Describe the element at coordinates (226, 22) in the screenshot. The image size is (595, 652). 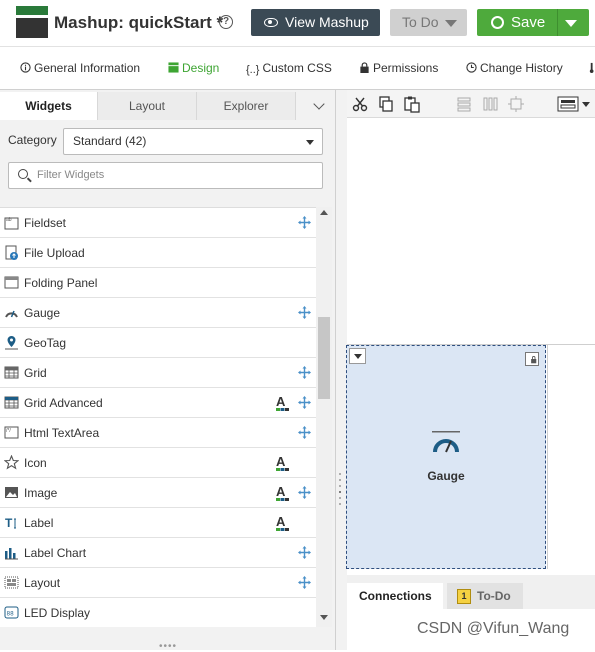
I see `help-icon: ?` at that location.